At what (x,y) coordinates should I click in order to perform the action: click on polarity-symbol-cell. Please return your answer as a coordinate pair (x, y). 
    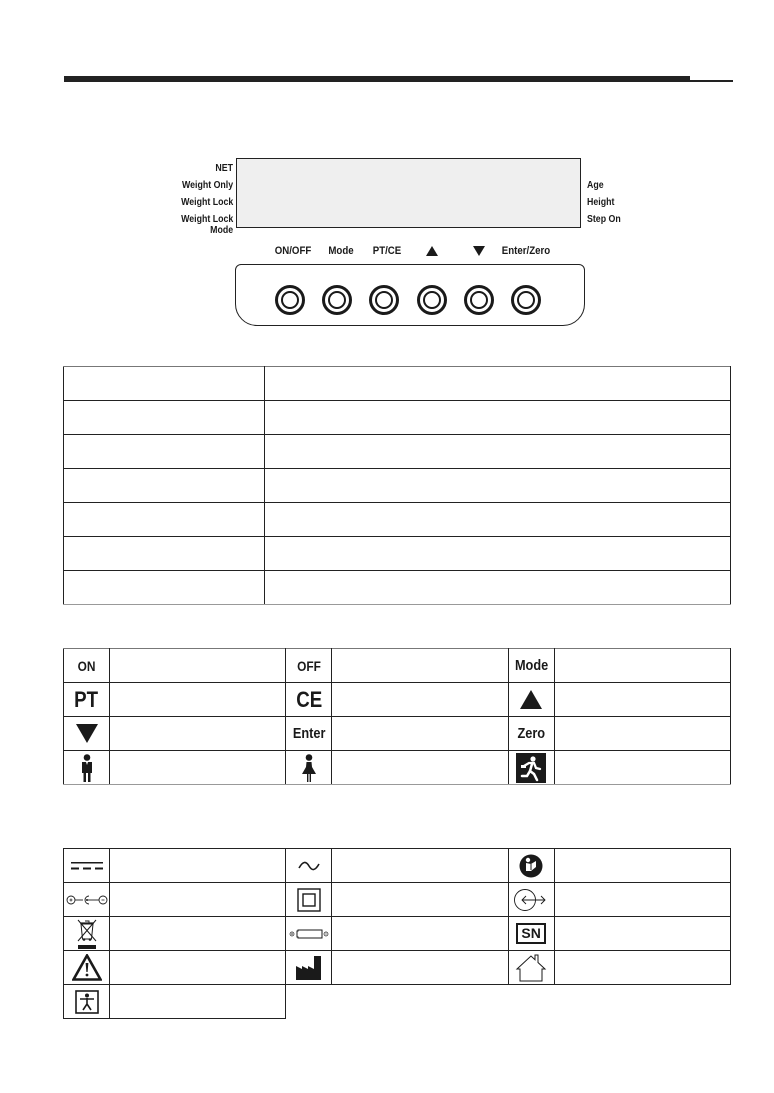
    Looking at the image, I should click on (86, 899).